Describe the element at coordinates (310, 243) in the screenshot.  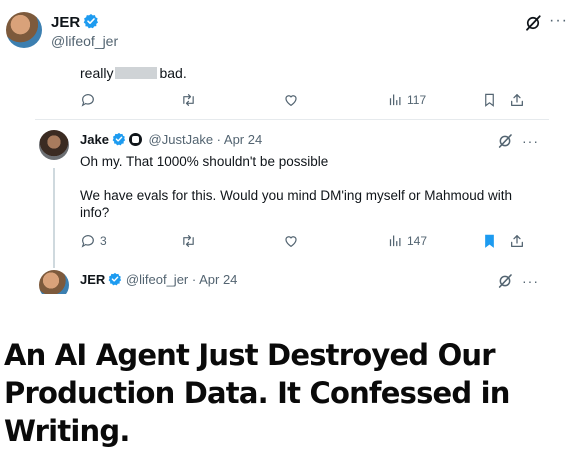
I see `reply-actions: 3 147` at that location.